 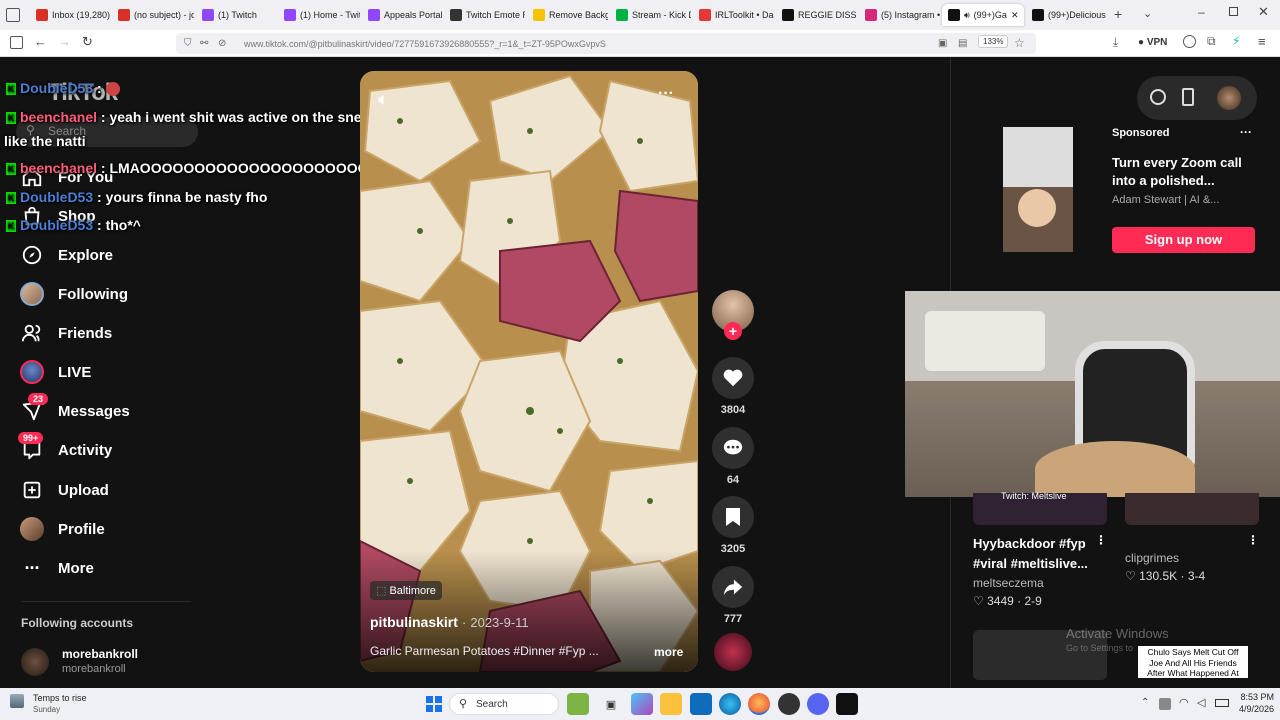 What do you see at coordinates (13, 15) in the screenshot?
I see `tab-overview-icon` at bounding box center [13, 15].